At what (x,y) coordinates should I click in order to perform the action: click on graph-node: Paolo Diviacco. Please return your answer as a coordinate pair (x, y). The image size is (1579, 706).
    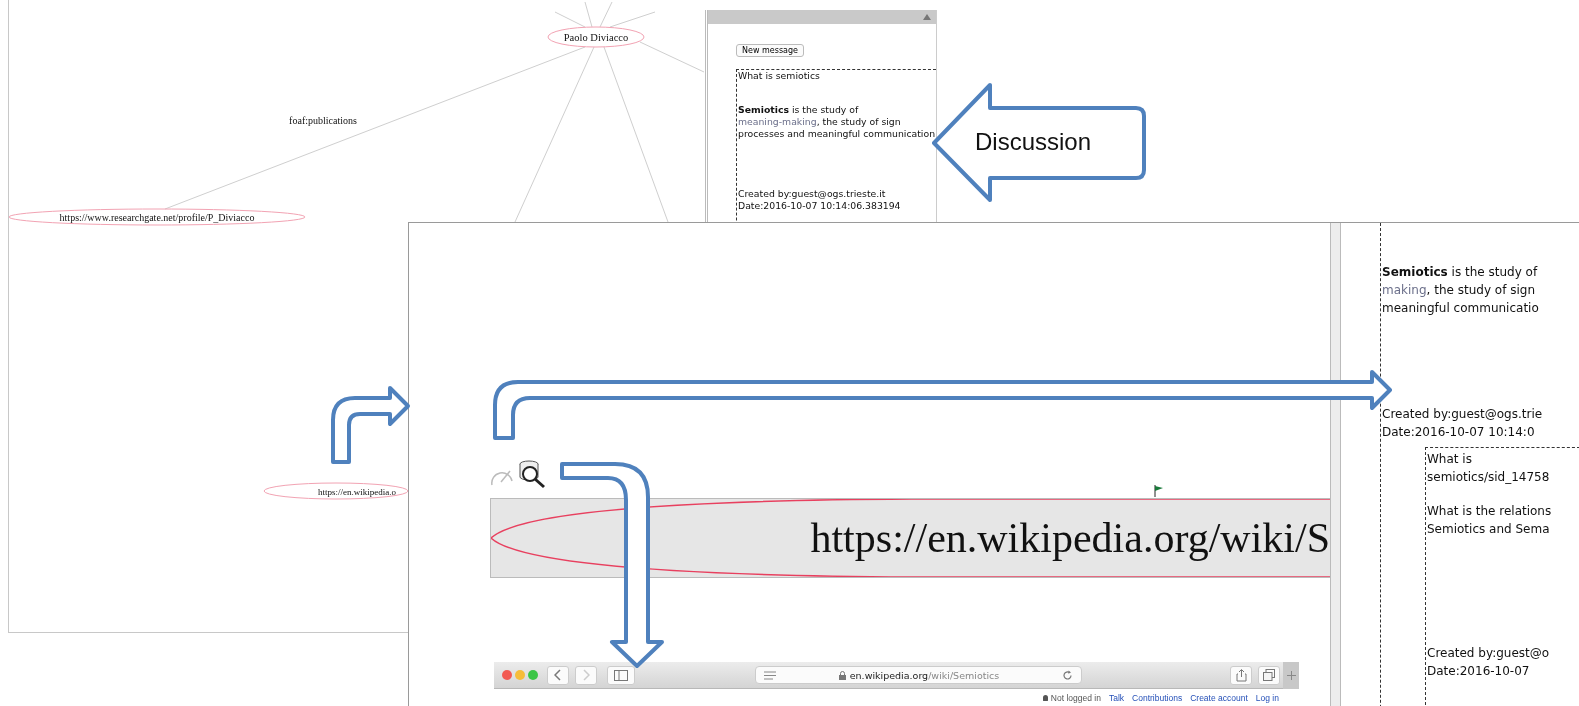
    Looking at the image, I should click on (596, 37).